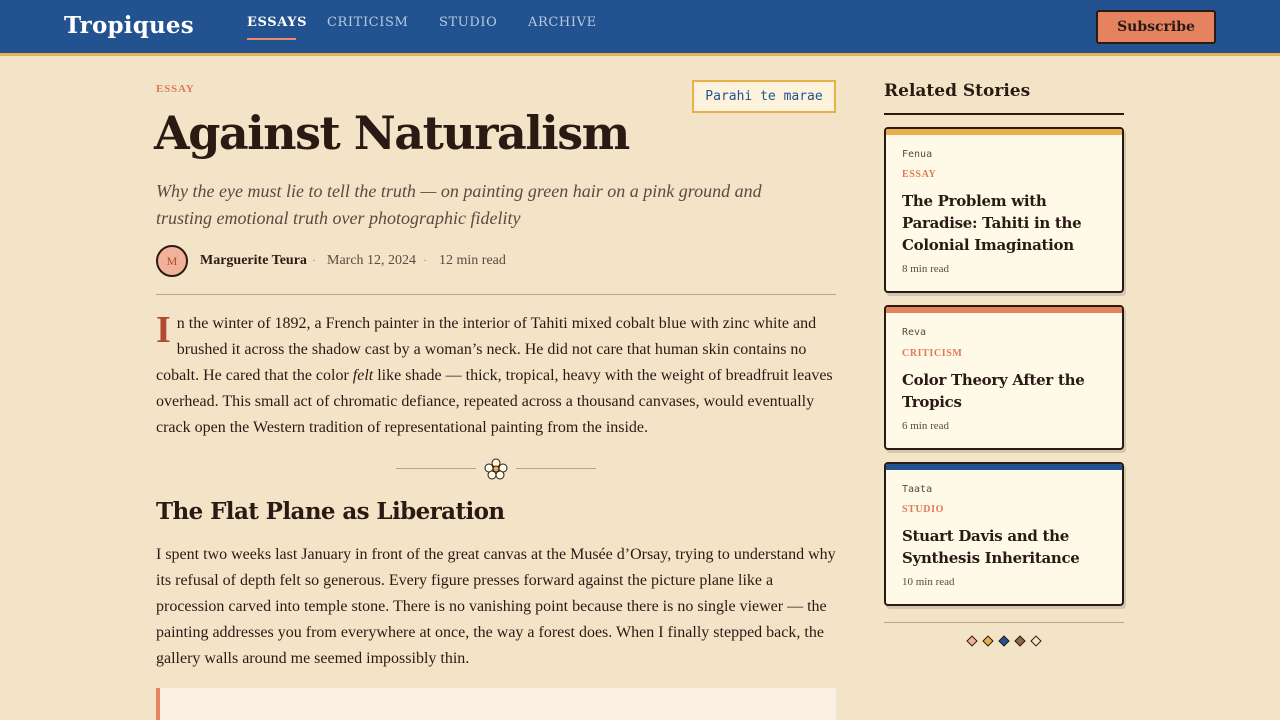  Describe the element at coordinates (363, 375) in the screenshot. I see `emphasis-text: felt` at that location.